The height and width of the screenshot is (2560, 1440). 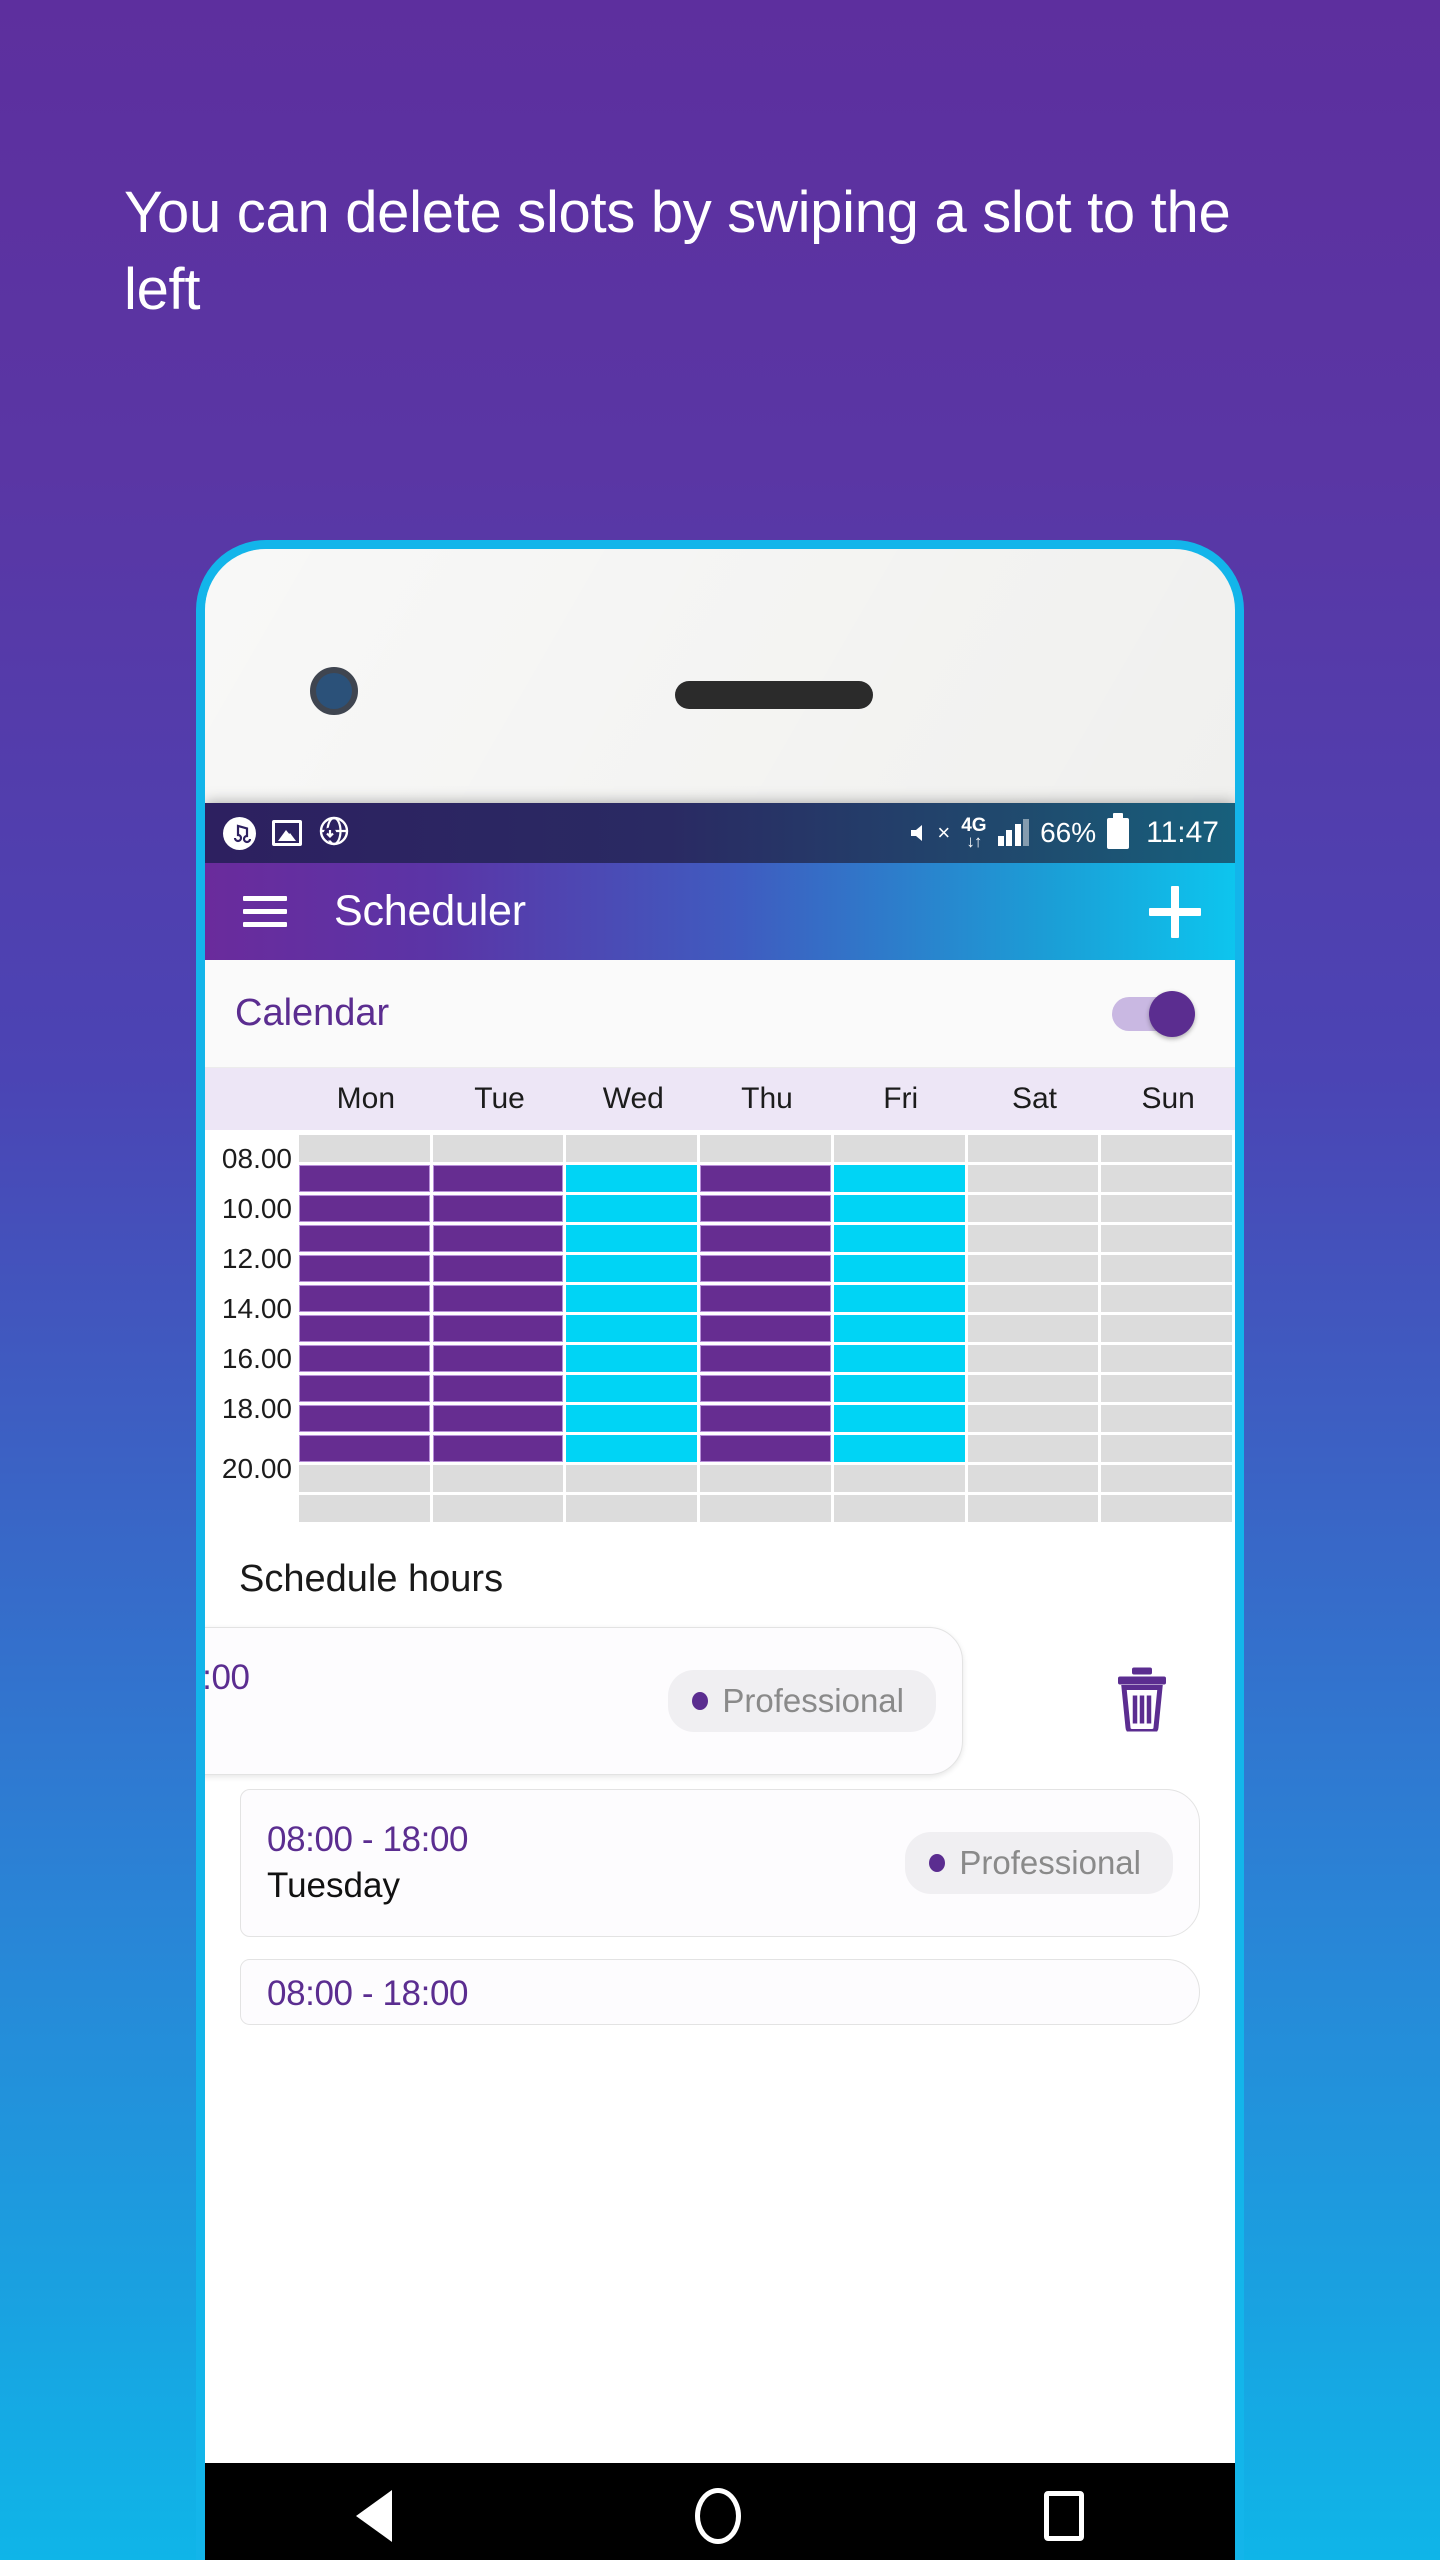 I want to click on calendar-toggle-row: Calendar, so click(x=720, y=1014).